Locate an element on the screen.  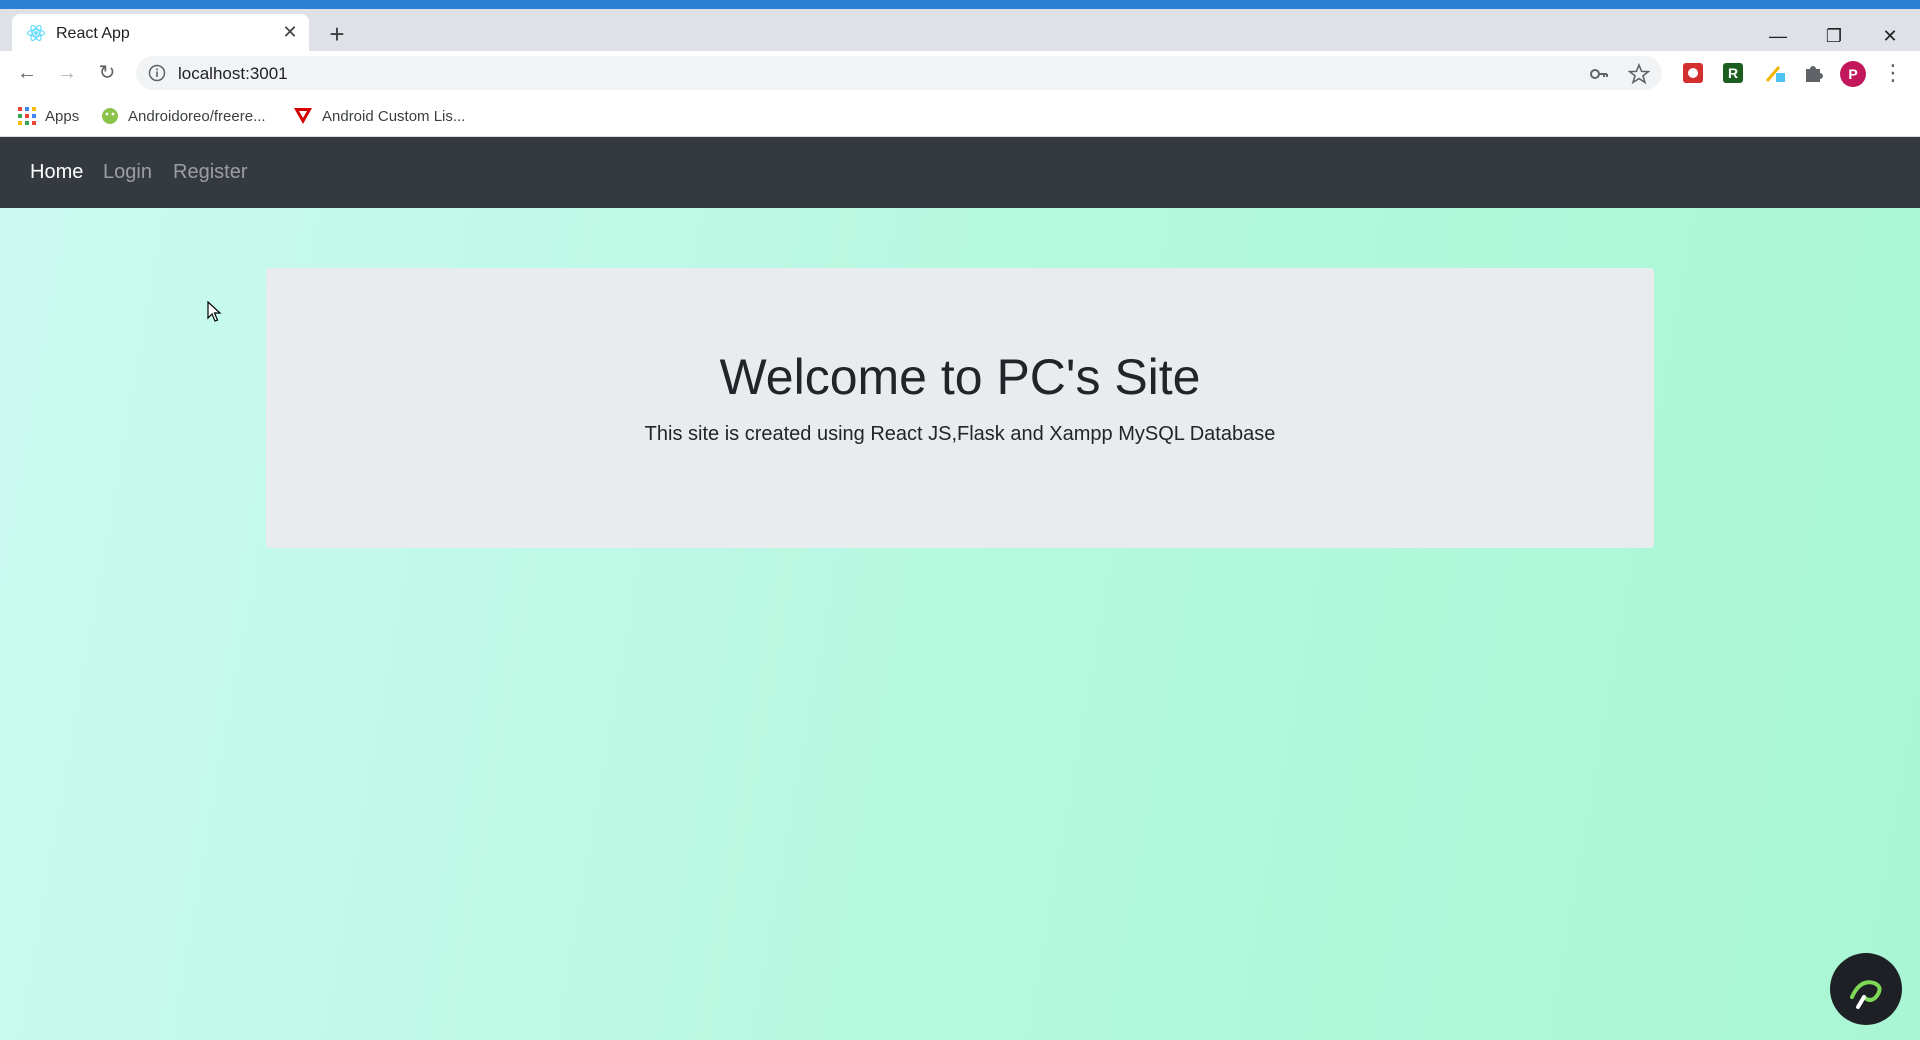
tab-bar: React App ✕ + — ❐ ✕ is located at coordinates (960, 30).